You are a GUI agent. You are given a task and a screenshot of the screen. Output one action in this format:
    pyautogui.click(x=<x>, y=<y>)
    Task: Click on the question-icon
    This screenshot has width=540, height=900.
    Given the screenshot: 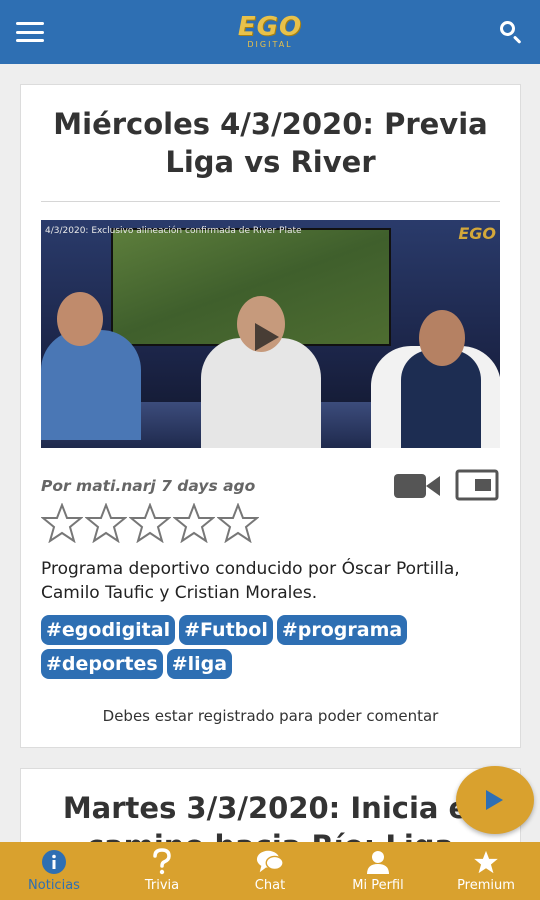 What is the action you would take?
    pyautogui.click(x=162, y=861)
    